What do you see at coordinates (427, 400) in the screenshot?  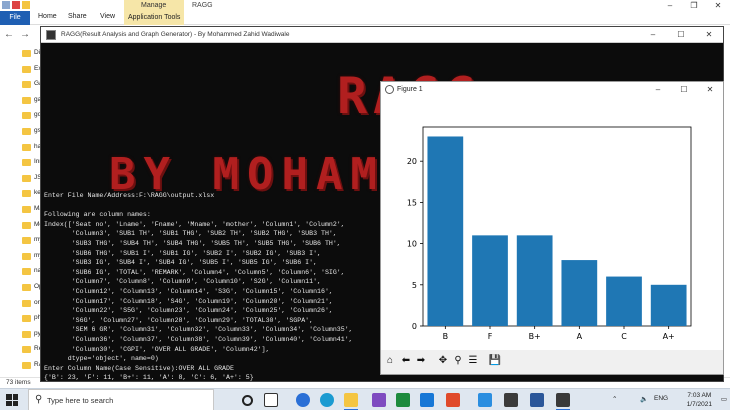 I see `app-icon` at bounding box center [427, 400].